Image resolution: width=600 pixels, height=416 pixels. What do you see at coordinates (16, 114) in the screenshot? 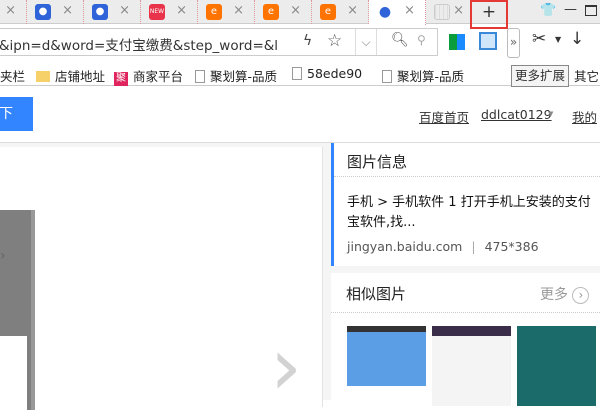
I see `search-button: 下` at bounding box center [16, 114].